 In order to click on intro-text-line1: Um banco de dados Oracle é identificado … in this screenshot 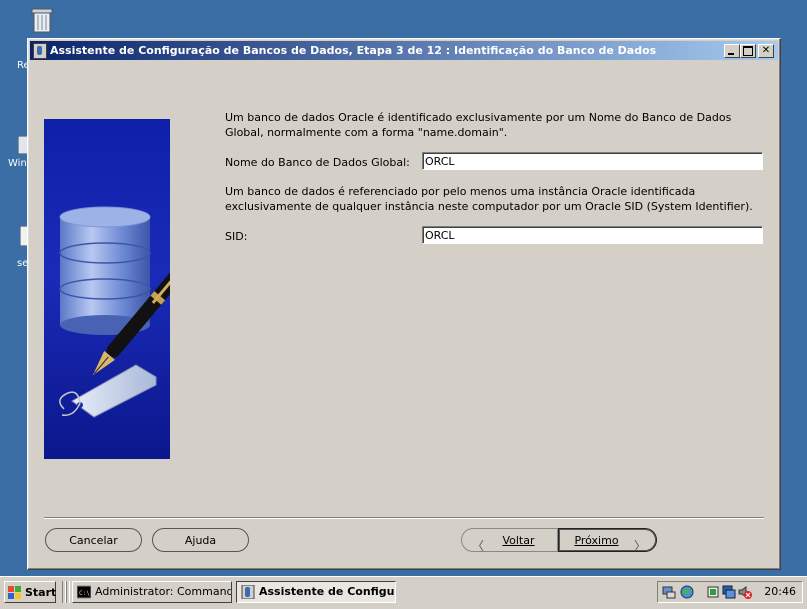, I will do `click(478, 117)`.